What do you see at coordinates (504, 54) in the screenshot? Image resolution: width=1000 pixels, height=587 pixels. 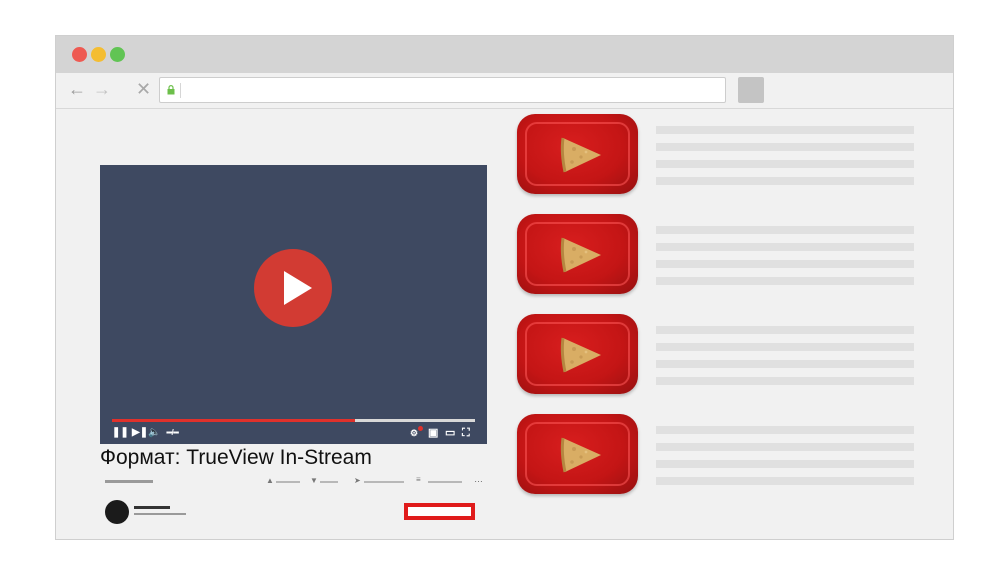 I see `title-bar` at bounding box center [504, 54].